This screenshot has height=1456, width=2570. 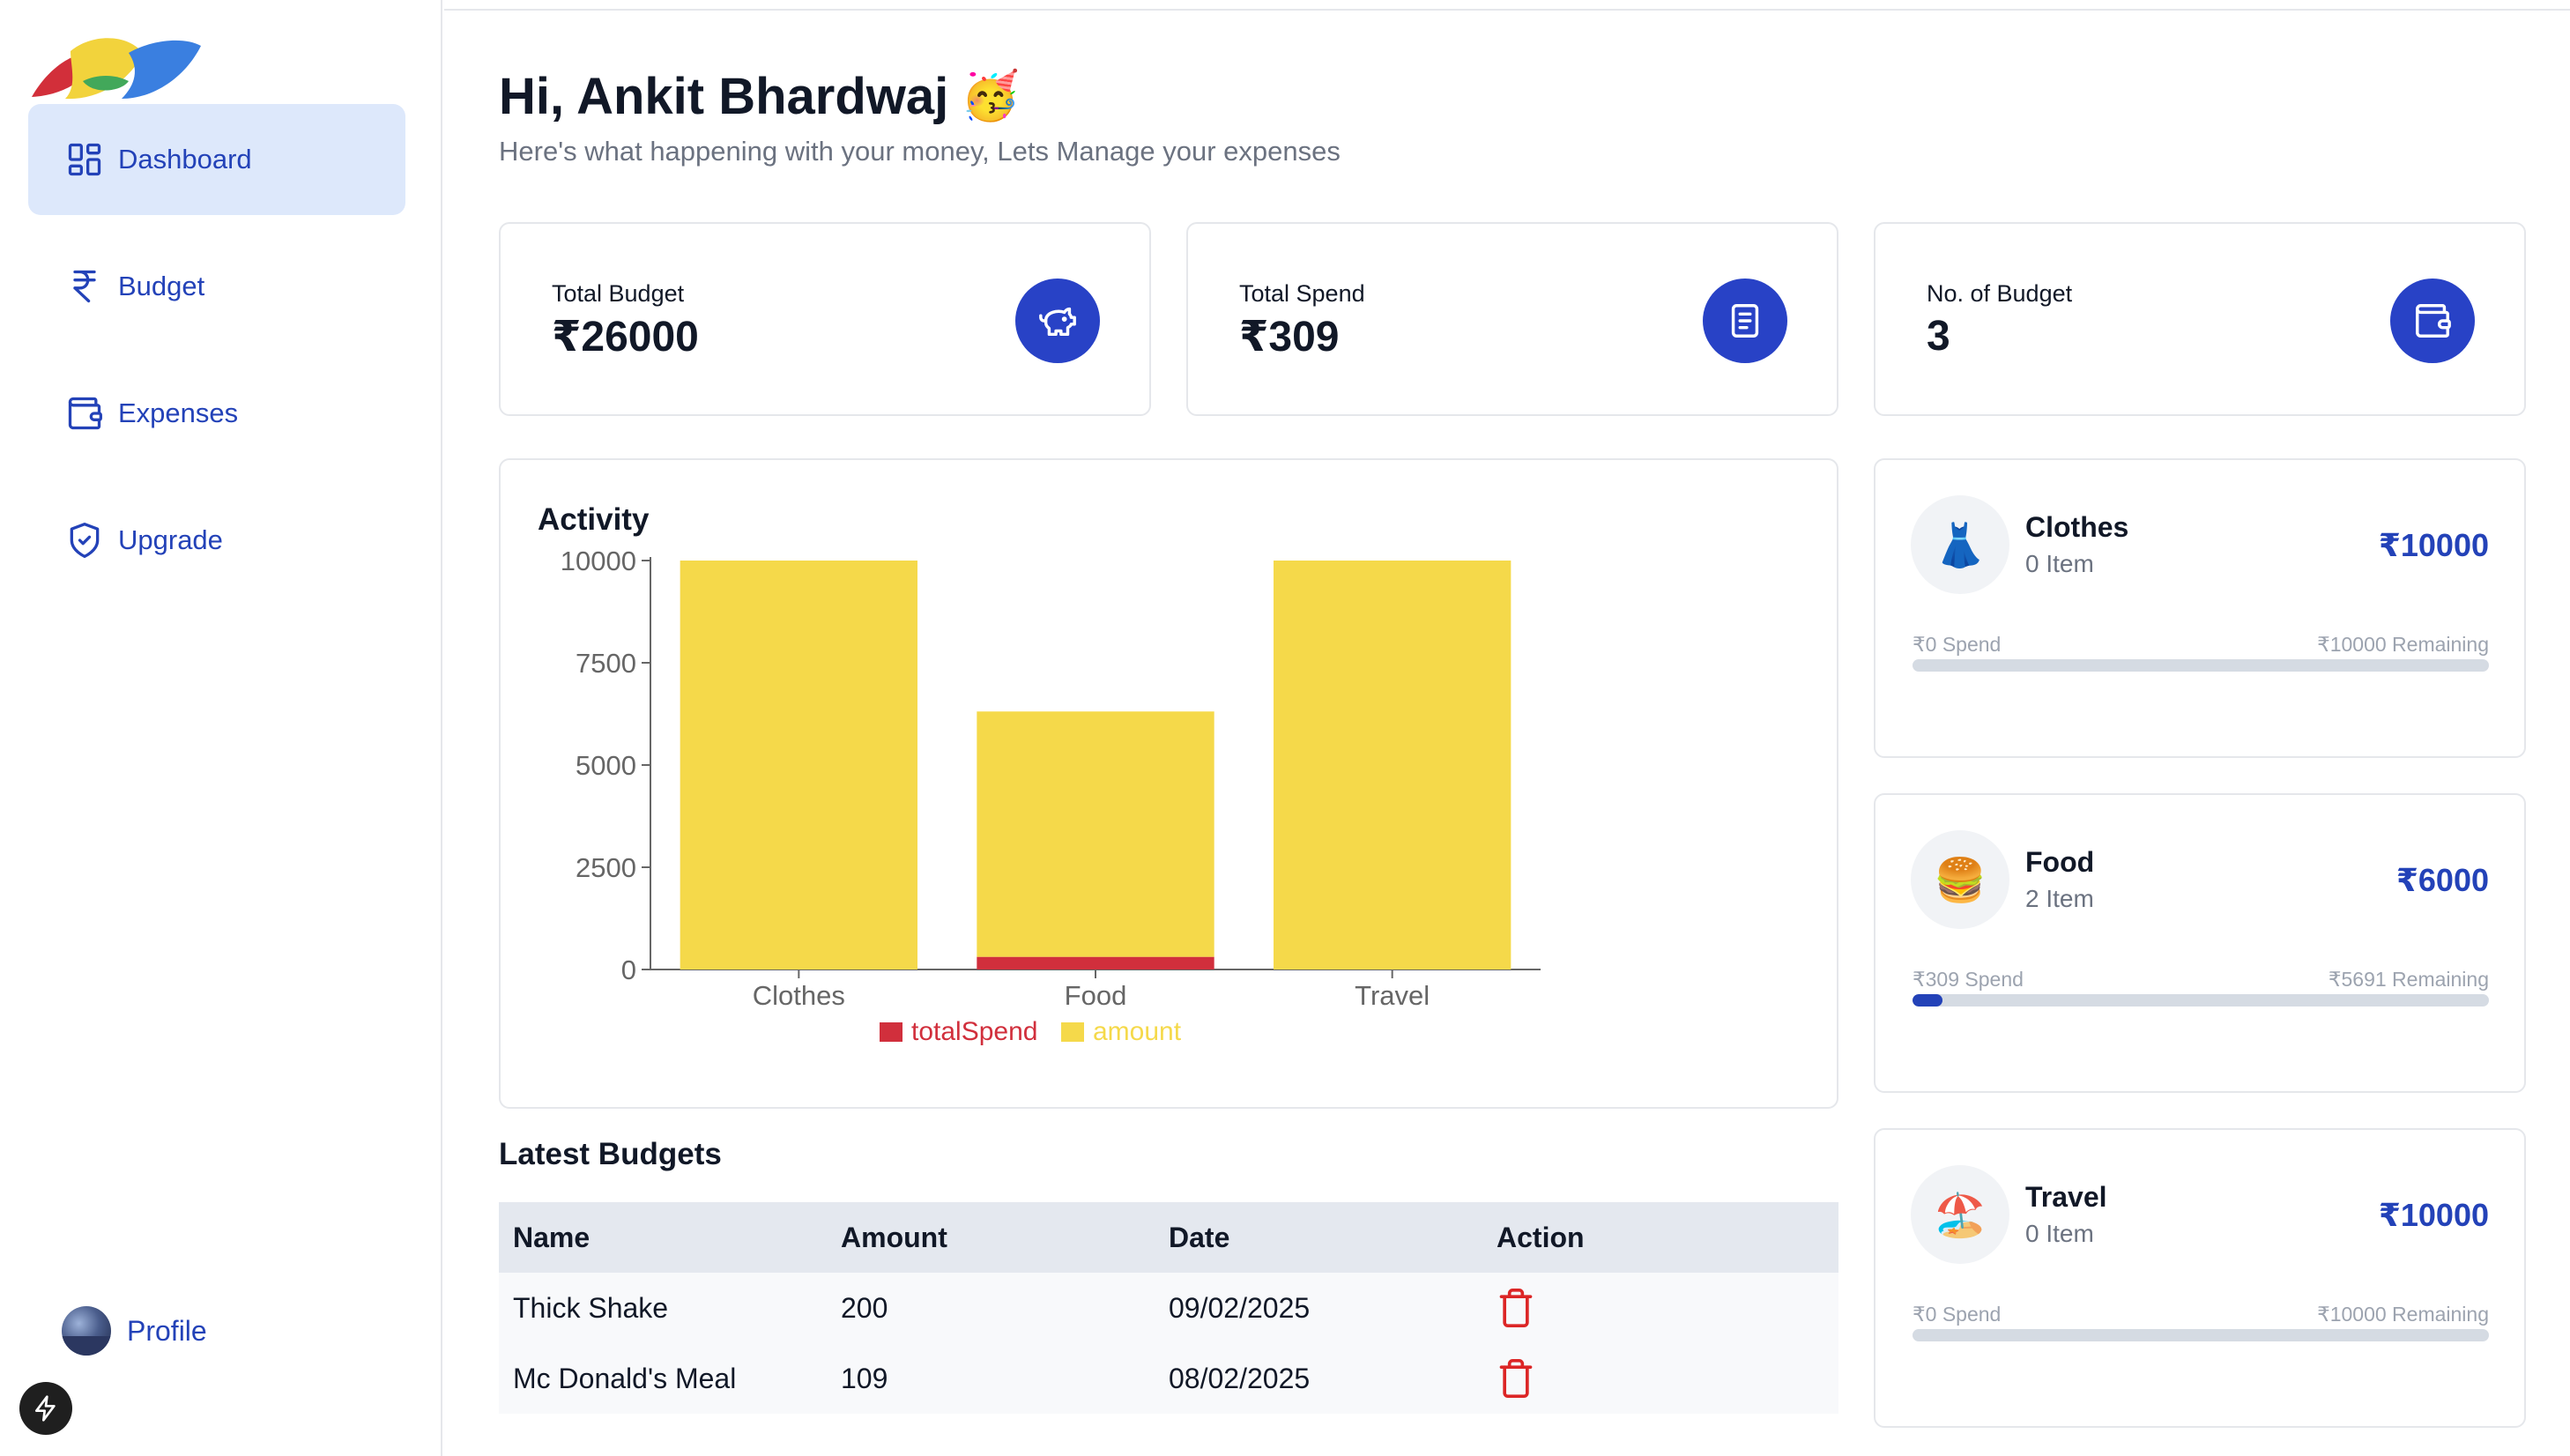 What do you see at coordinates (1137, 1031) in the screenshot?
I see `legend-label-amount: amount` at bounding box center [1137, 1031].